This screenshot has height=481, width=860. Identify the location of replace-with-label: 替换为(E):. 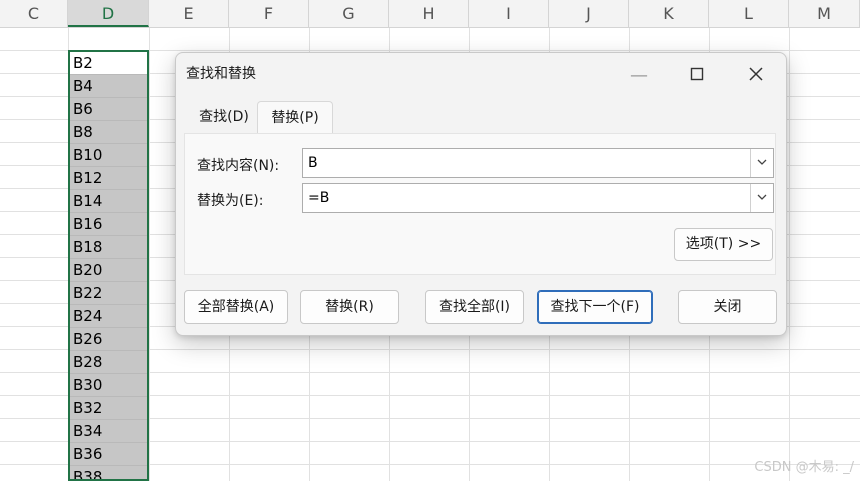
(230, 201).